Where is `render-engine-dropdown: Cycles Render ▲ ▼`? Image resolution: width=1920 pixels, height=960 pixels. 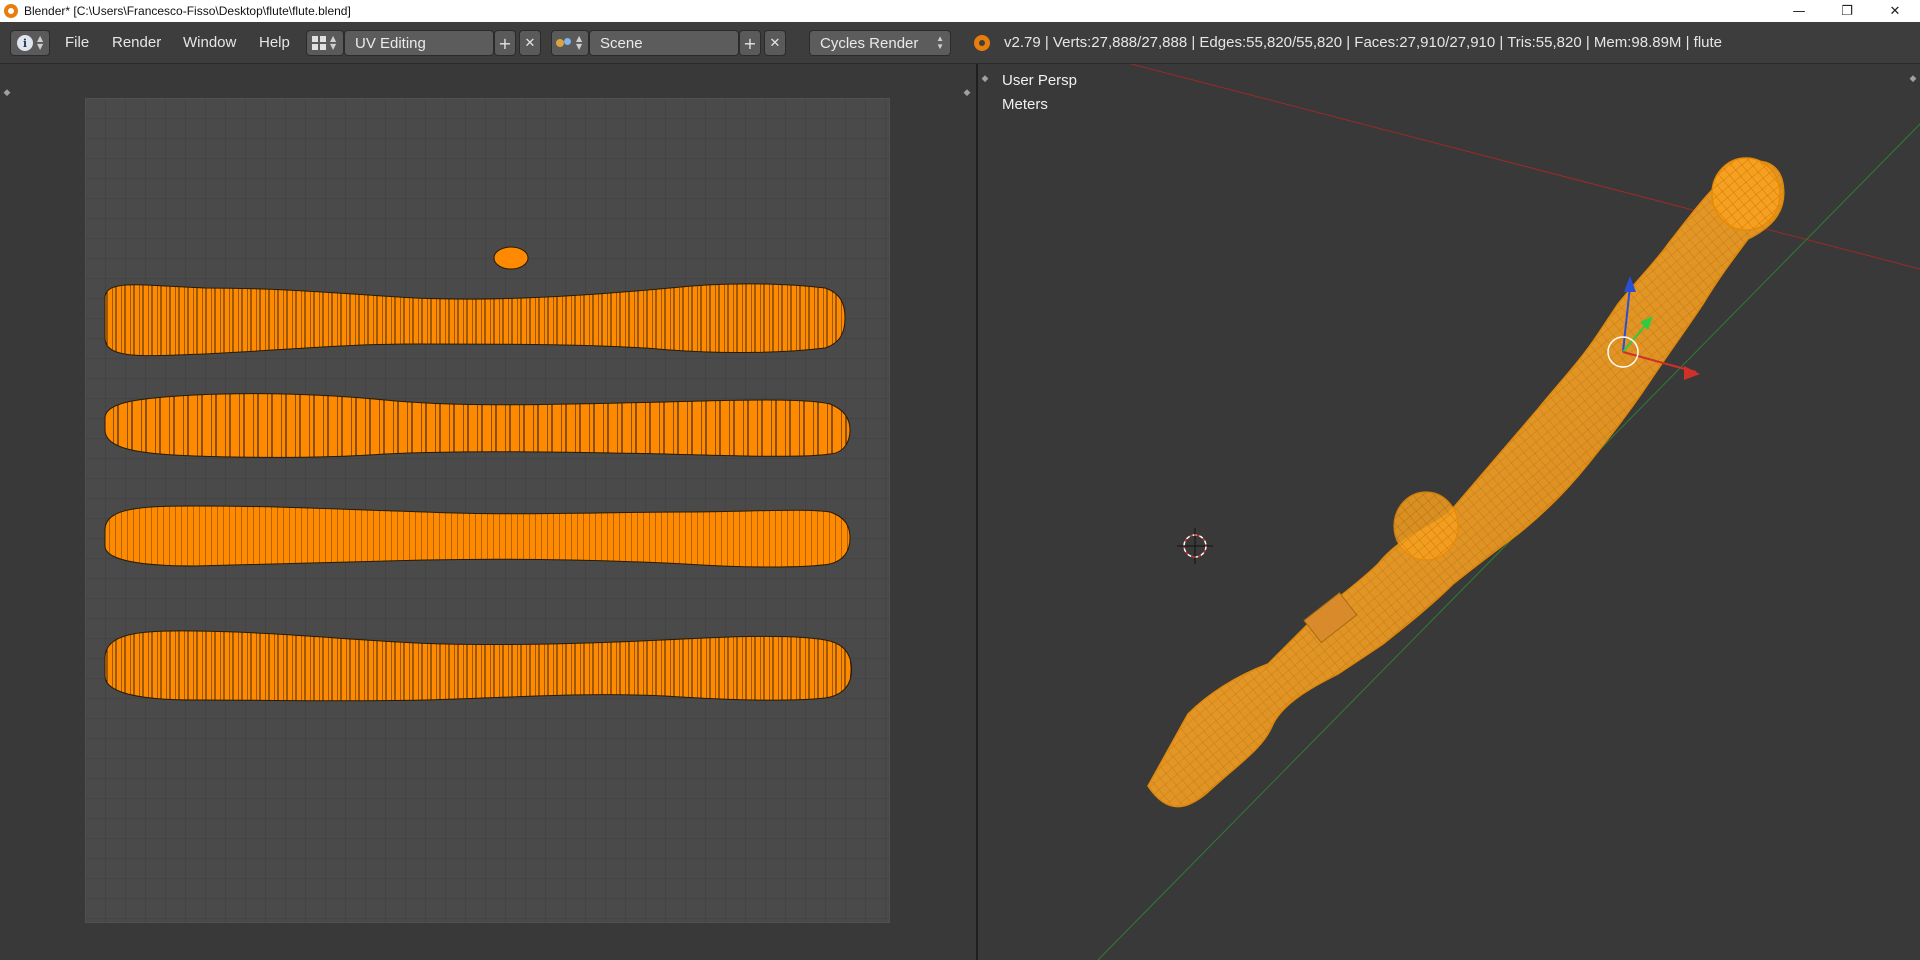 render-engine-dropdown: Cycles Render ▲ ▼ is located at coordinates (880, 43).